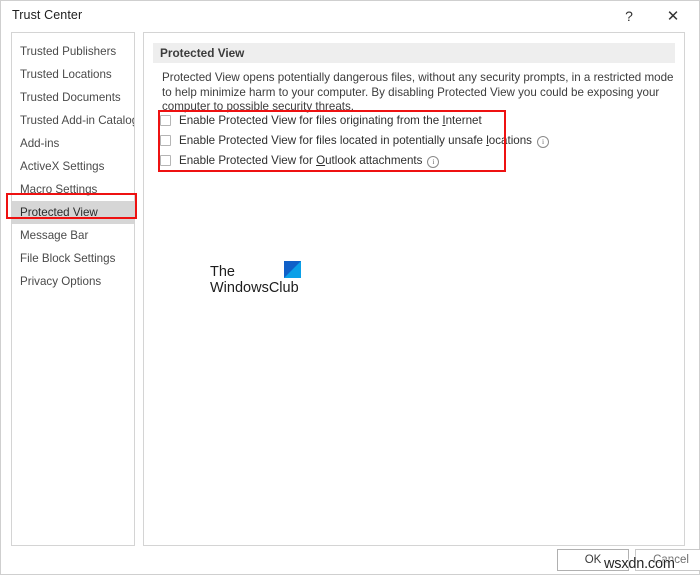 This screenshot has width=700, height=575. What do you see at coordinates (73, 143) in the screenshot?
I see `sidebar-item-add-ins: Add-ins` at bounding box center [73, 143].